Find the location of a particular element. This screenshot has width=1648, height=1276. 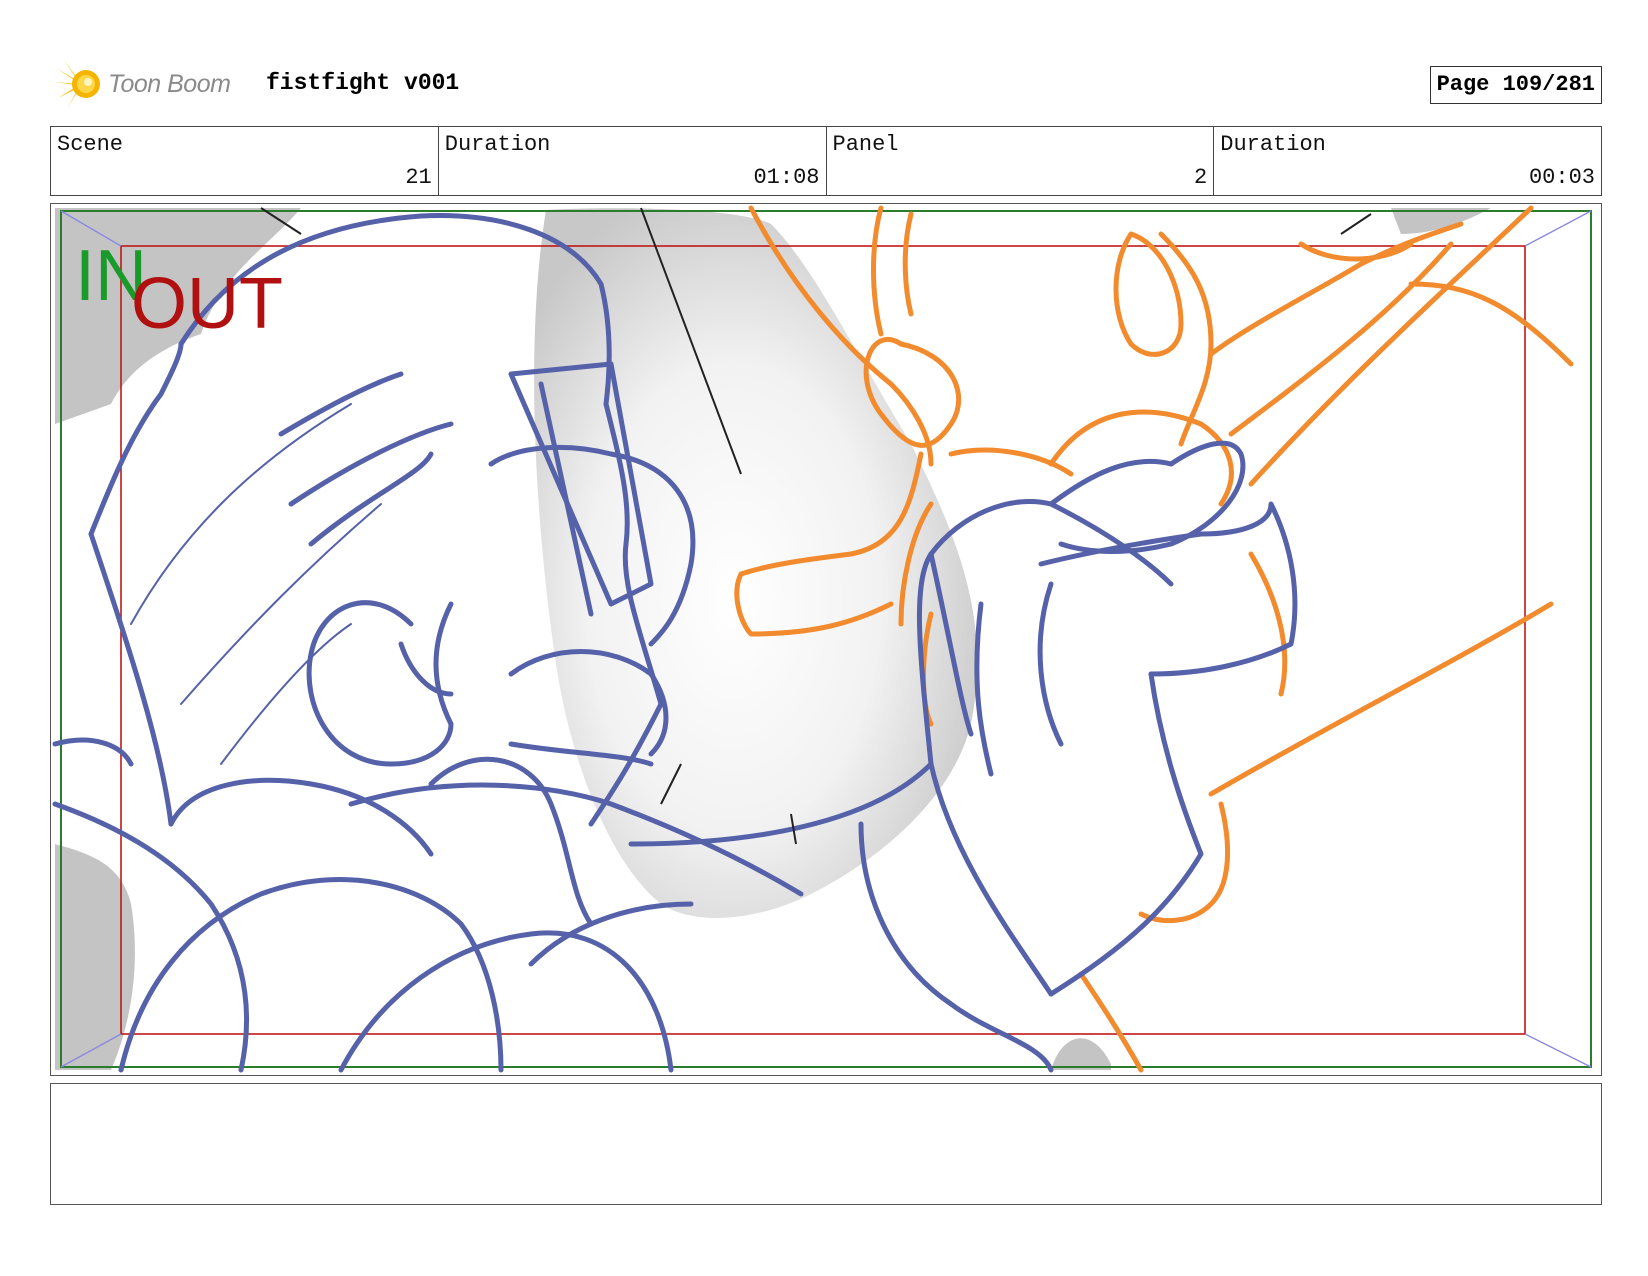

panel-duration-cell: Duration 00:03 is located at coordinates (1407, 161).